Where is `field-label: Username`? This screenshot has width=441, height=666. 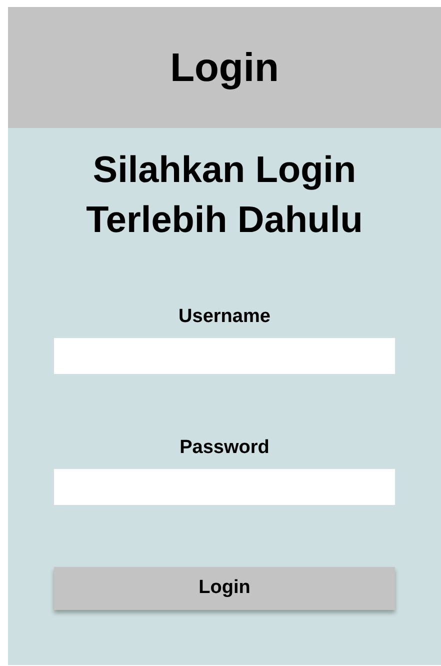
field-label: Username is located at coordinates (224, 317).